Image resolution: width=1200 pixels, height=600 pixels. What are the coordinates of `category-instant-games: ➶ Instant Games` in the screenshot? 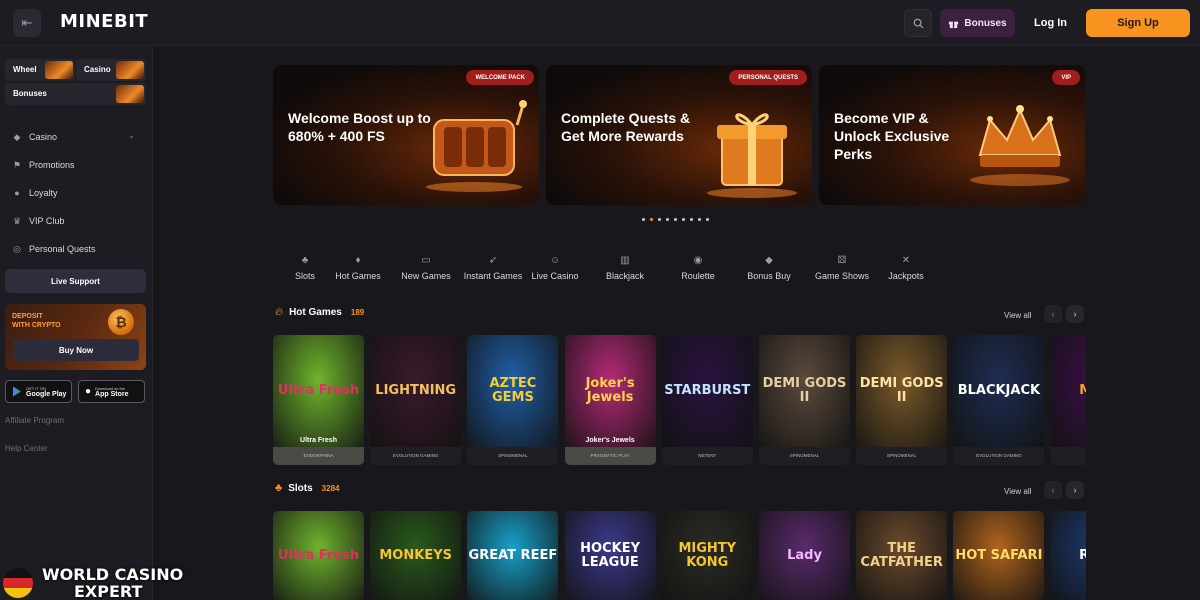 It's located at (493, 266).